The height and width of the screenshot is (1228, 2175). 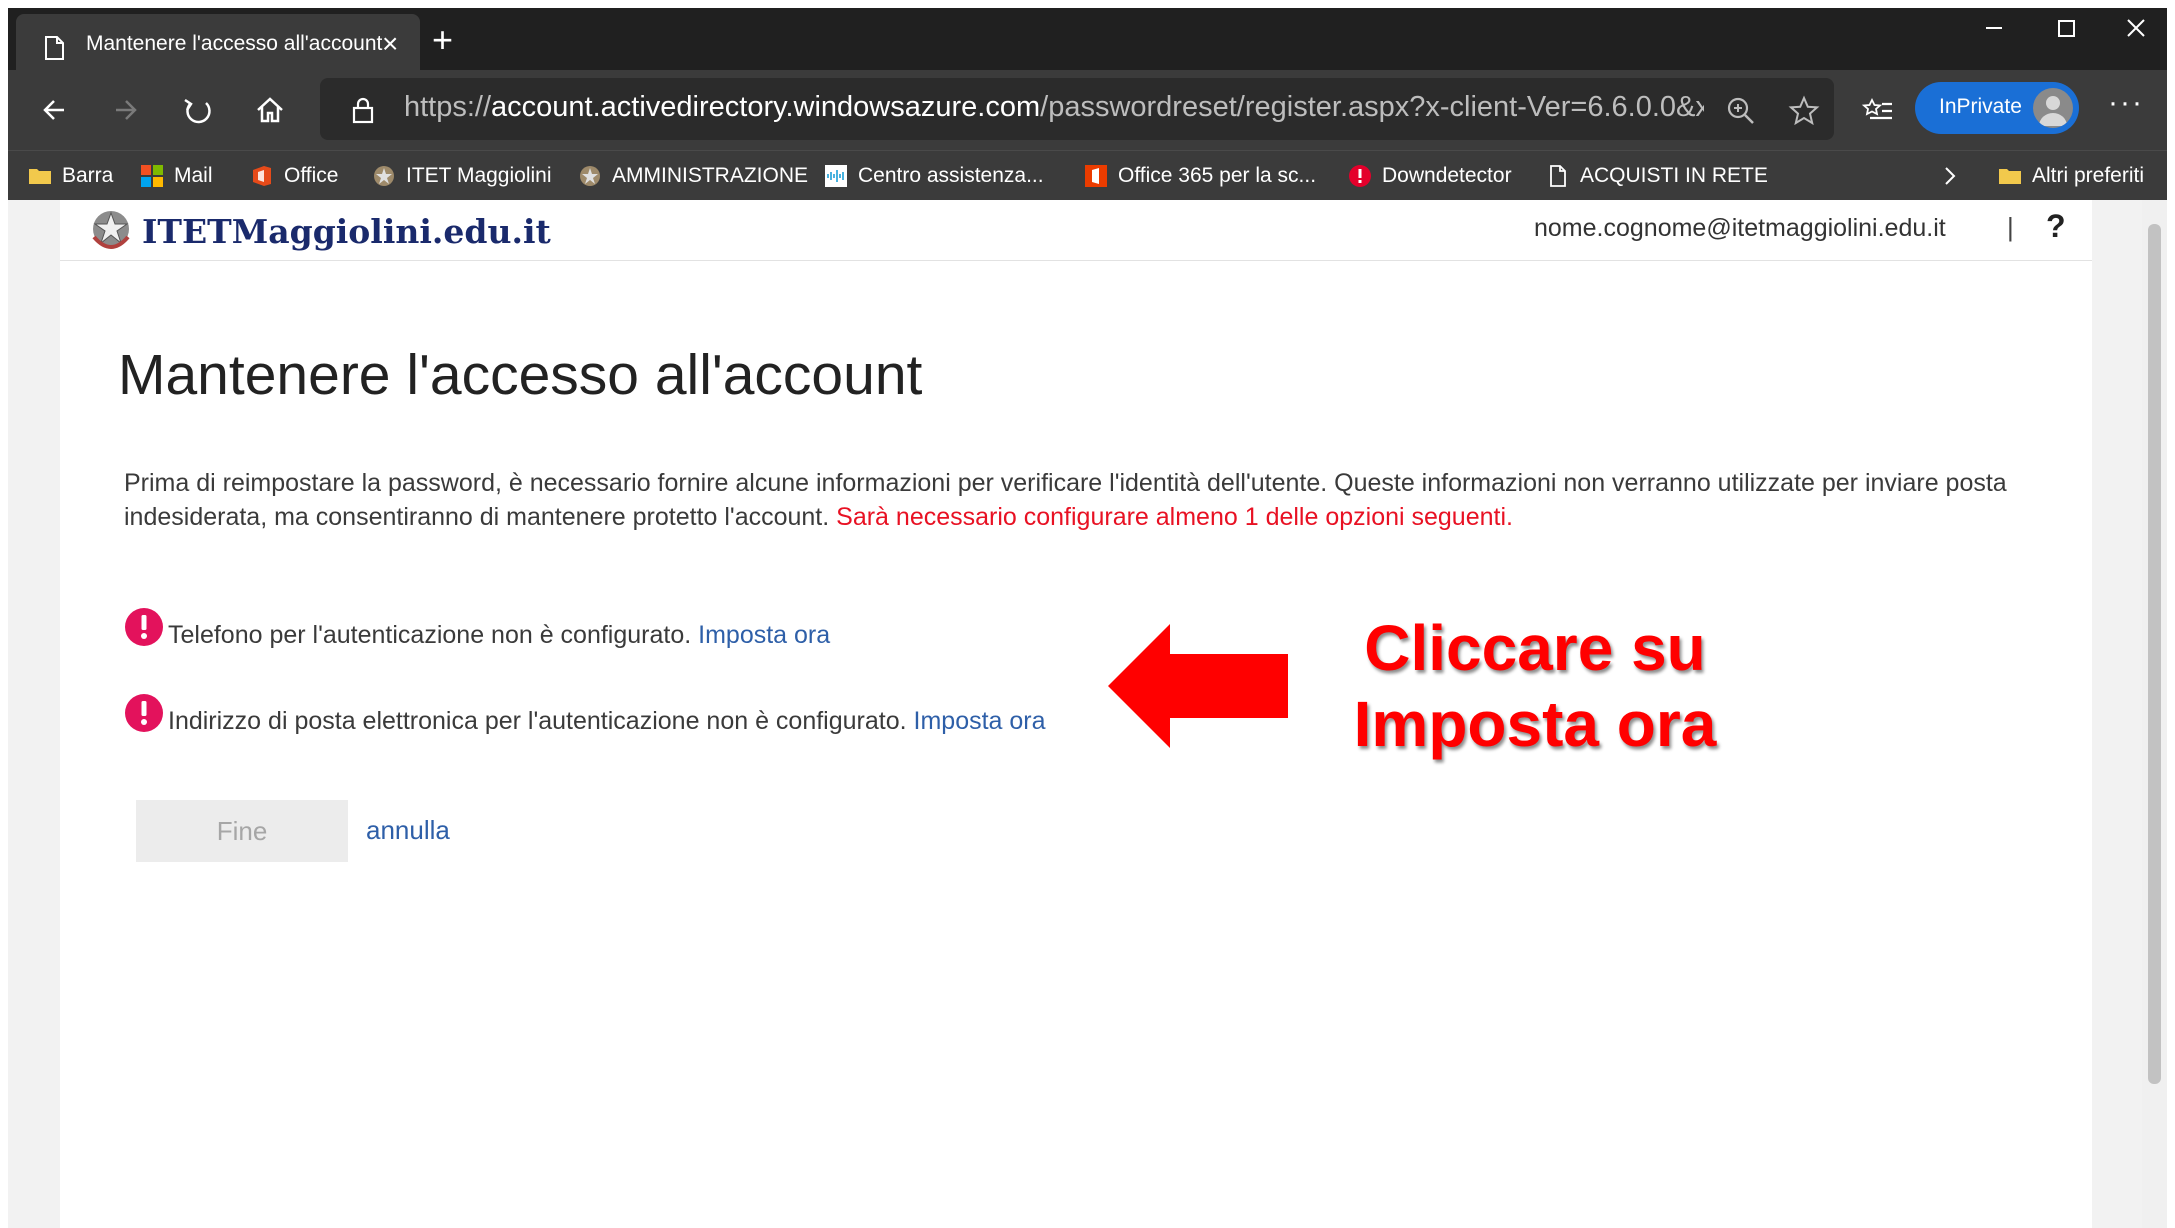 I want to click on refresh-icon, so click(x=198, y=110).